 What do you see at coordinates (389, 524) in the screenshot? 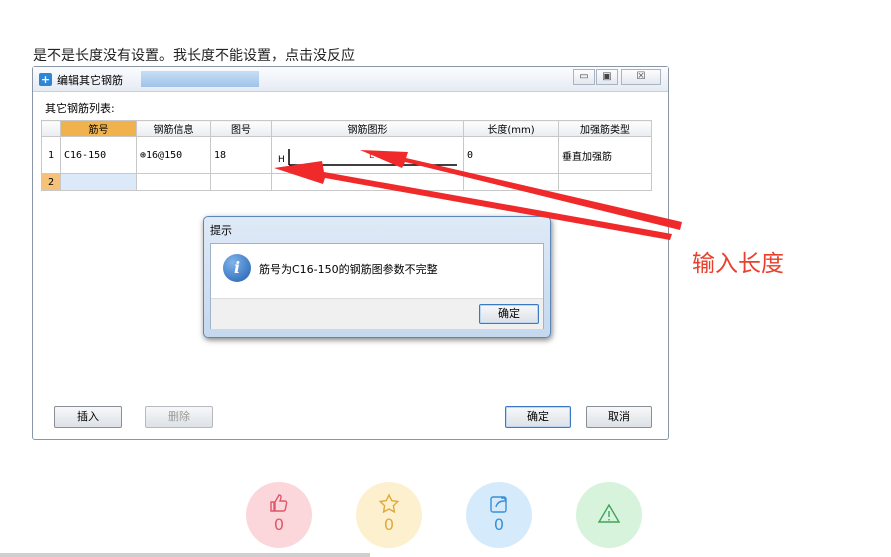
I see `favorite-count: 0` at bounding box center [389, 524].